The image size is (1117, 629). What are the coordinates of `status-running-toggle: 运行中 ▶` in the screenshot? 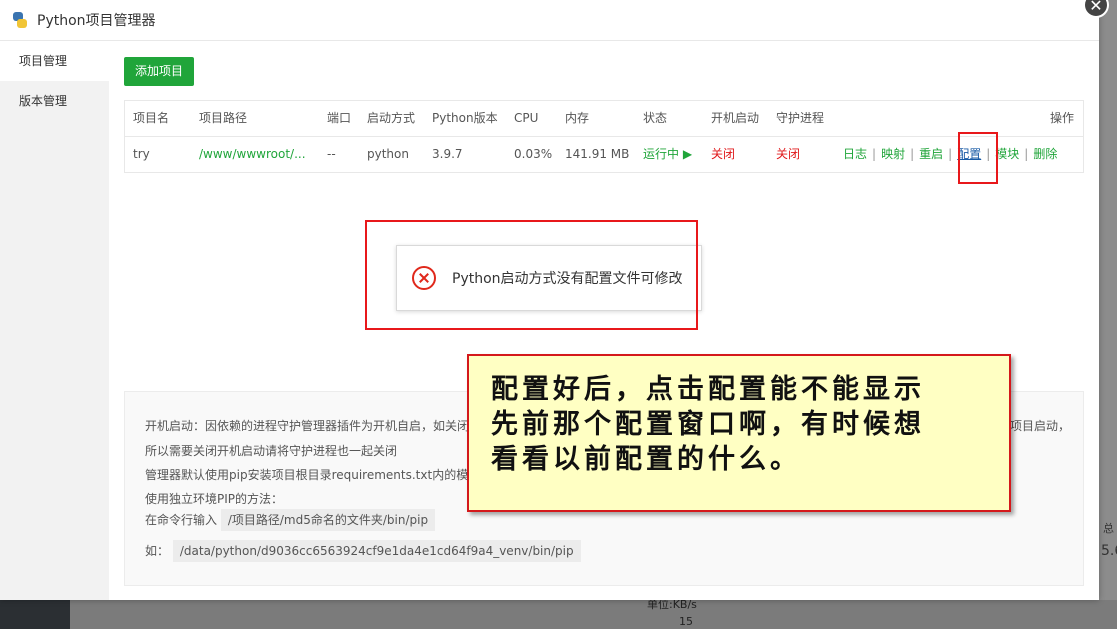 It's located at (667, 154).